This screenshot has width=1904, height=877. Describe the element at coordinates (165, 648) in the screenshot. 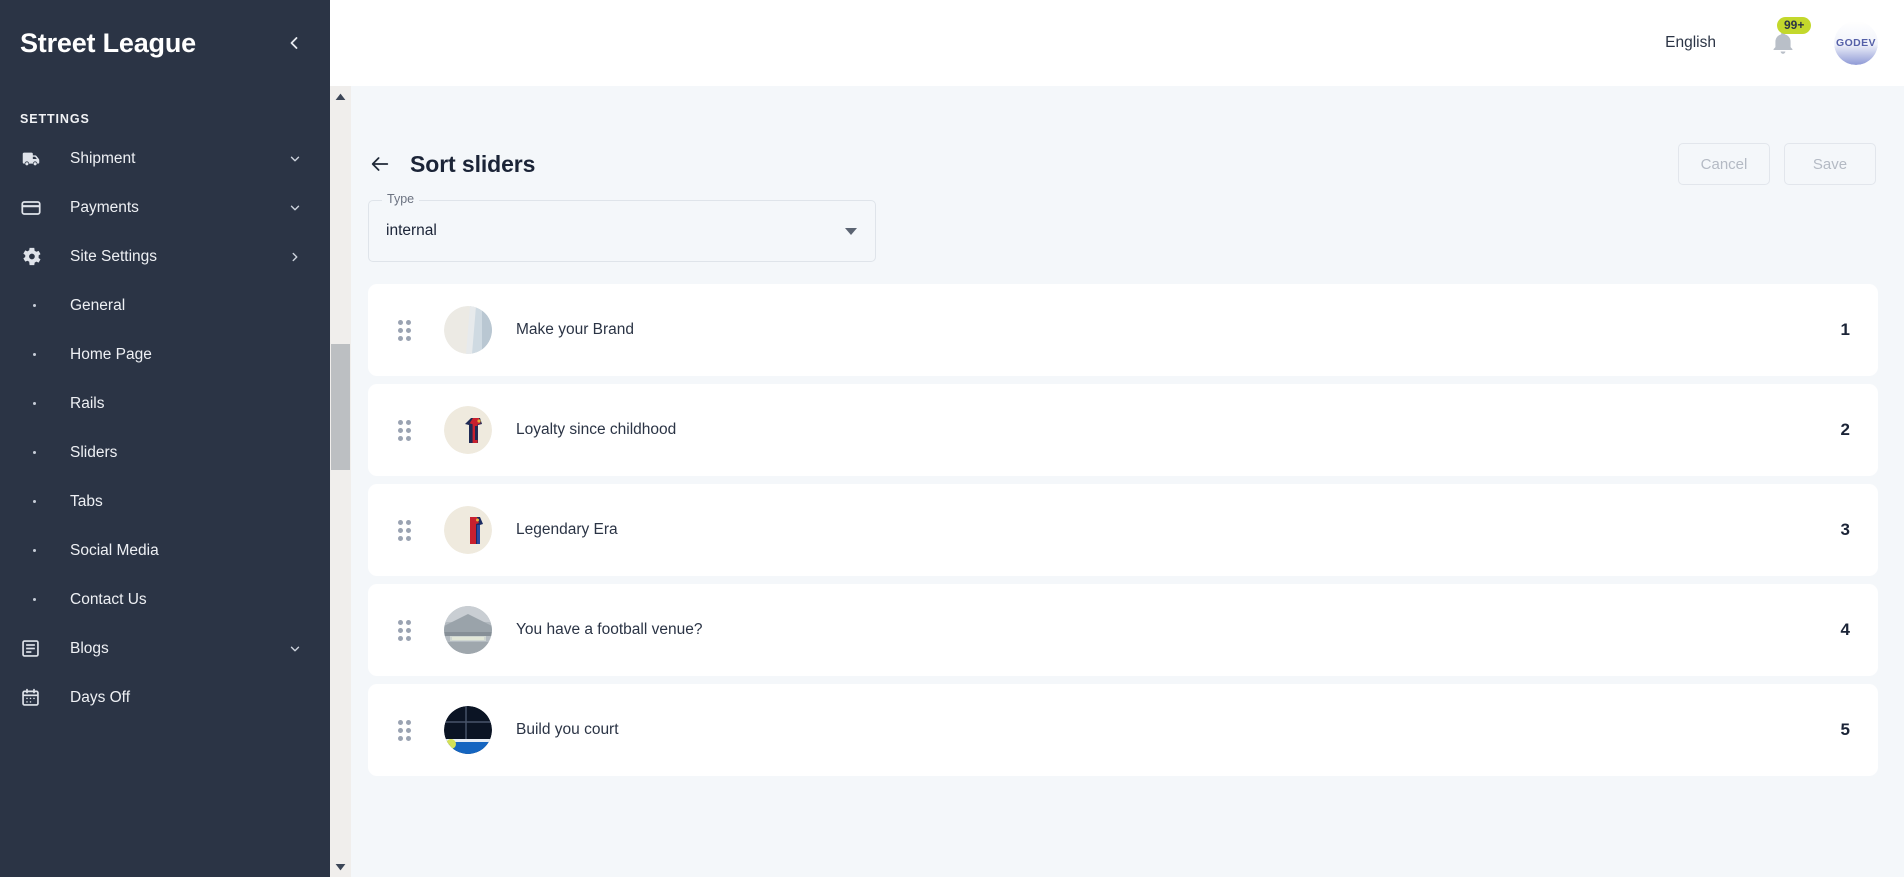

I see `sidebar-item-blogs: Blogs` at that location.